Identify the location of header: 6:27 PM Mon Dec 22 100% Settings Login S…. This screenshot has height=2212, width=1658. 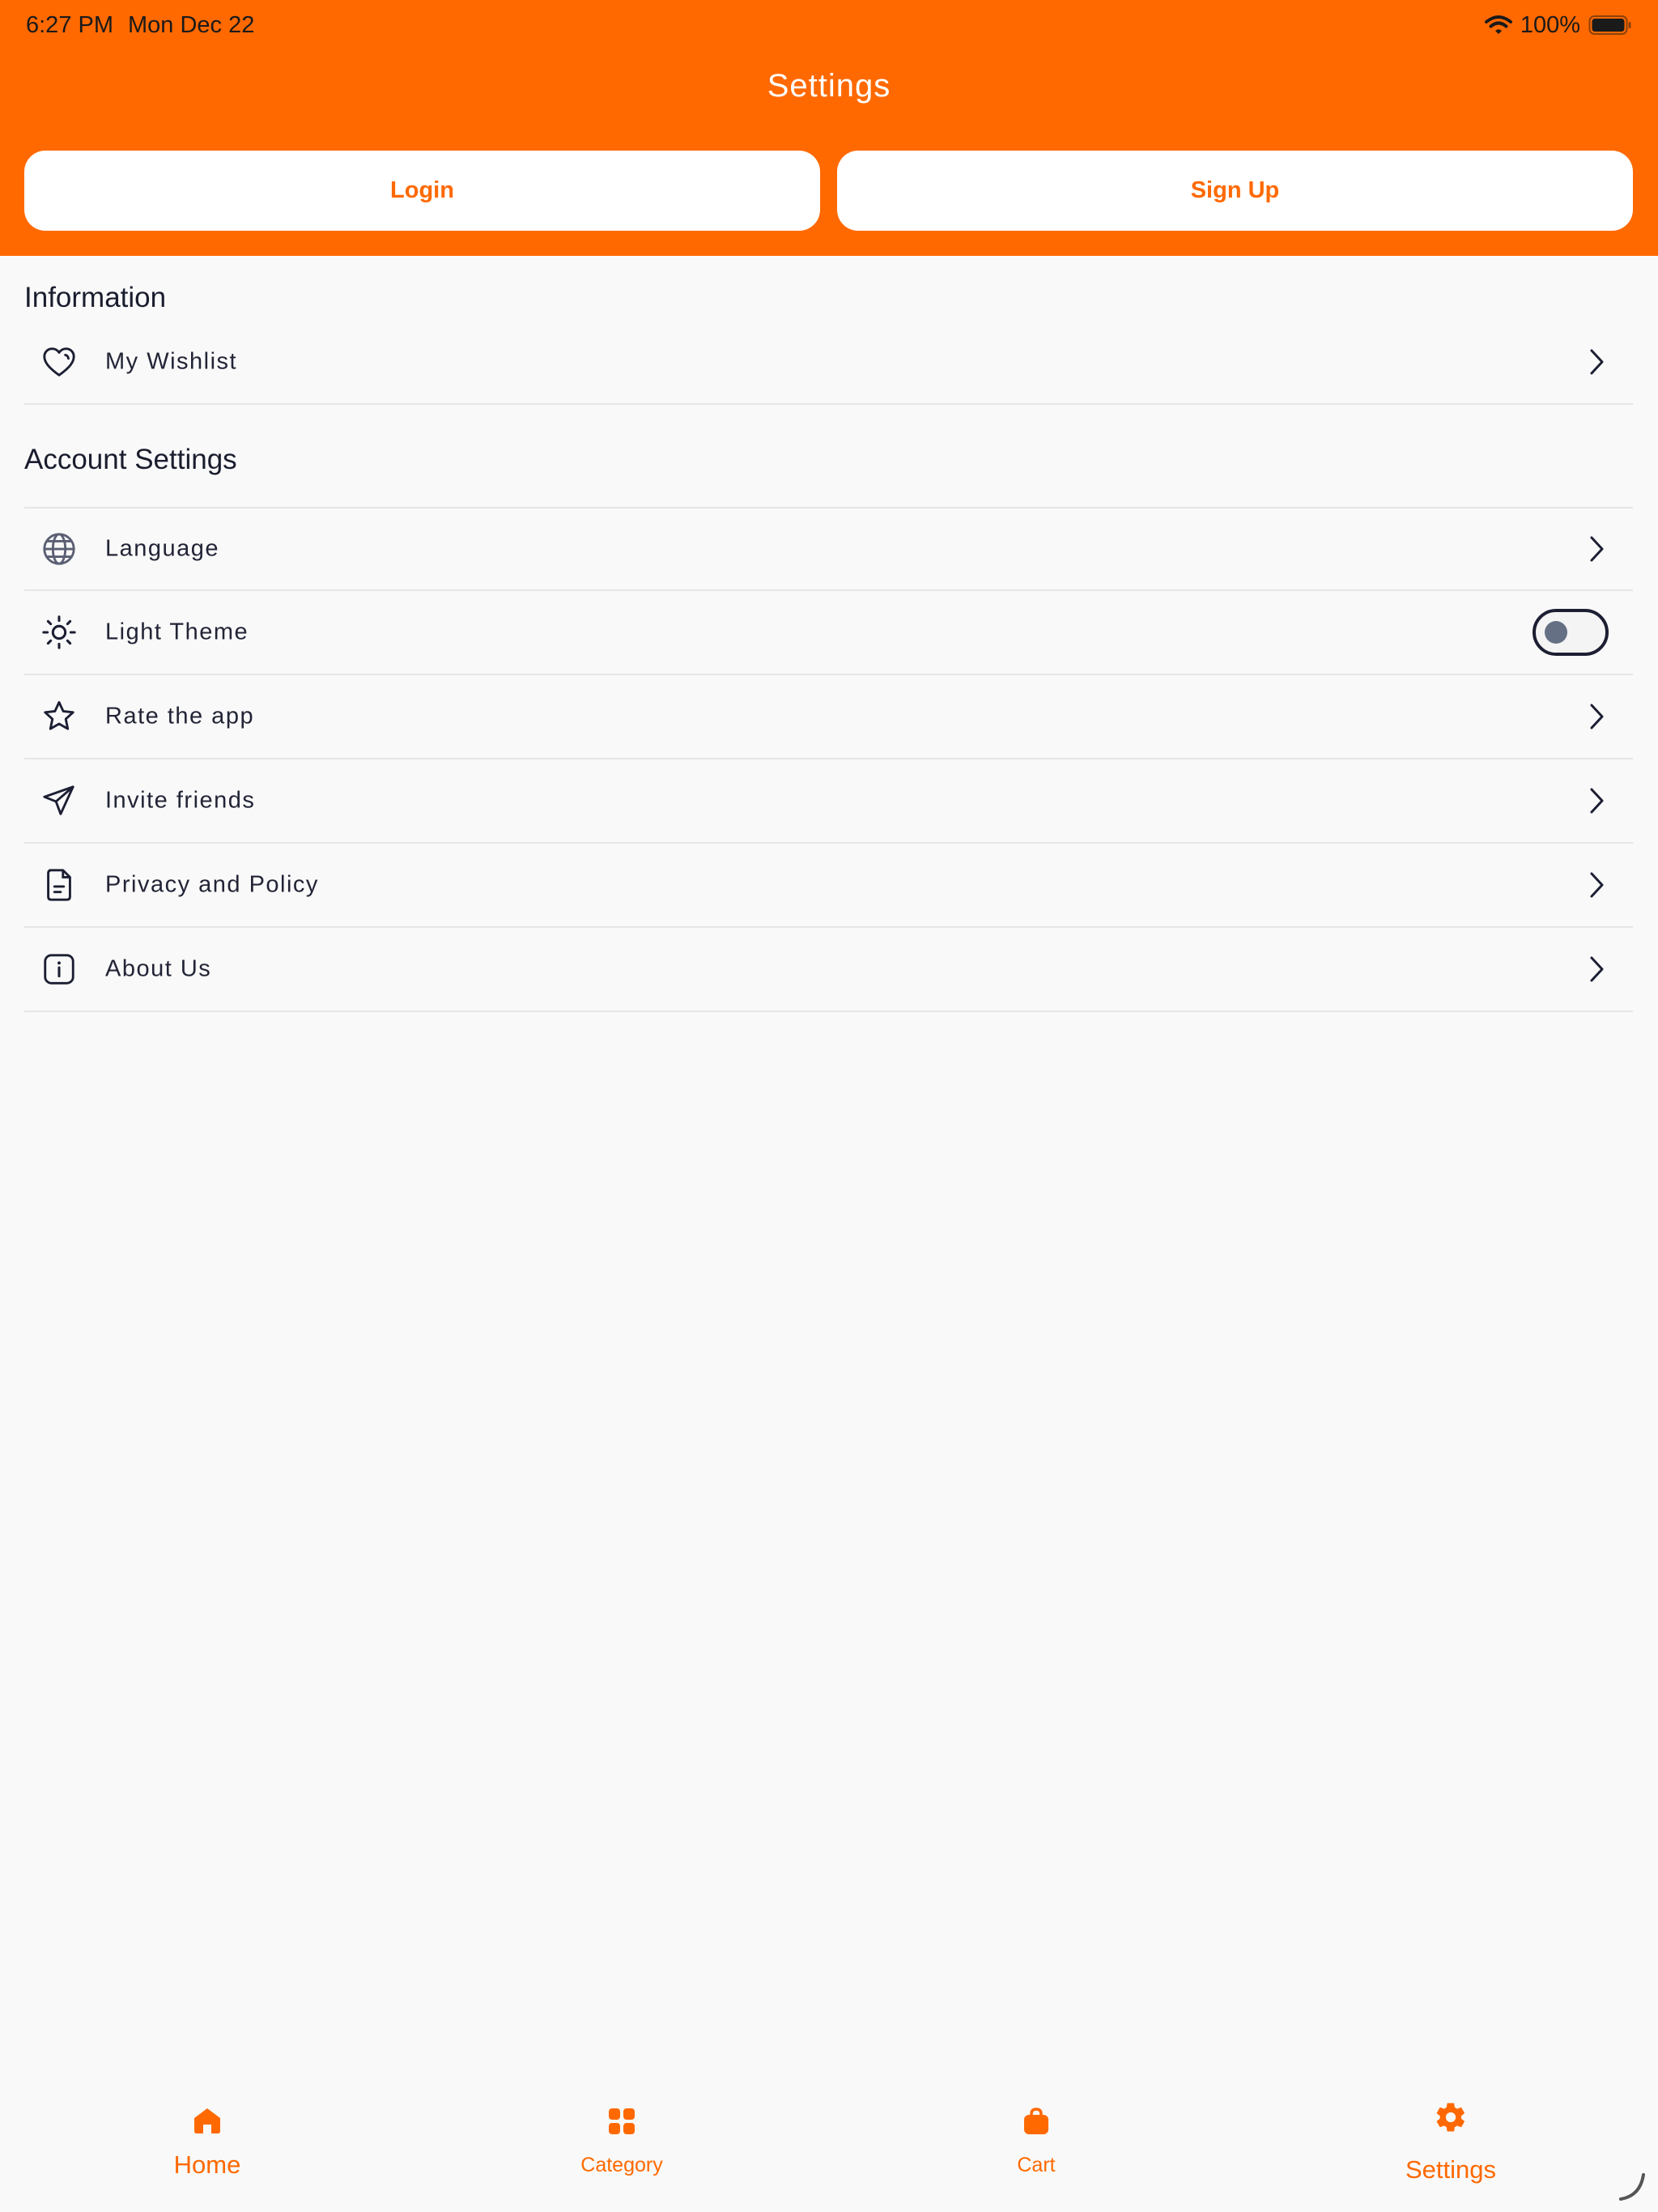
(829, 128).